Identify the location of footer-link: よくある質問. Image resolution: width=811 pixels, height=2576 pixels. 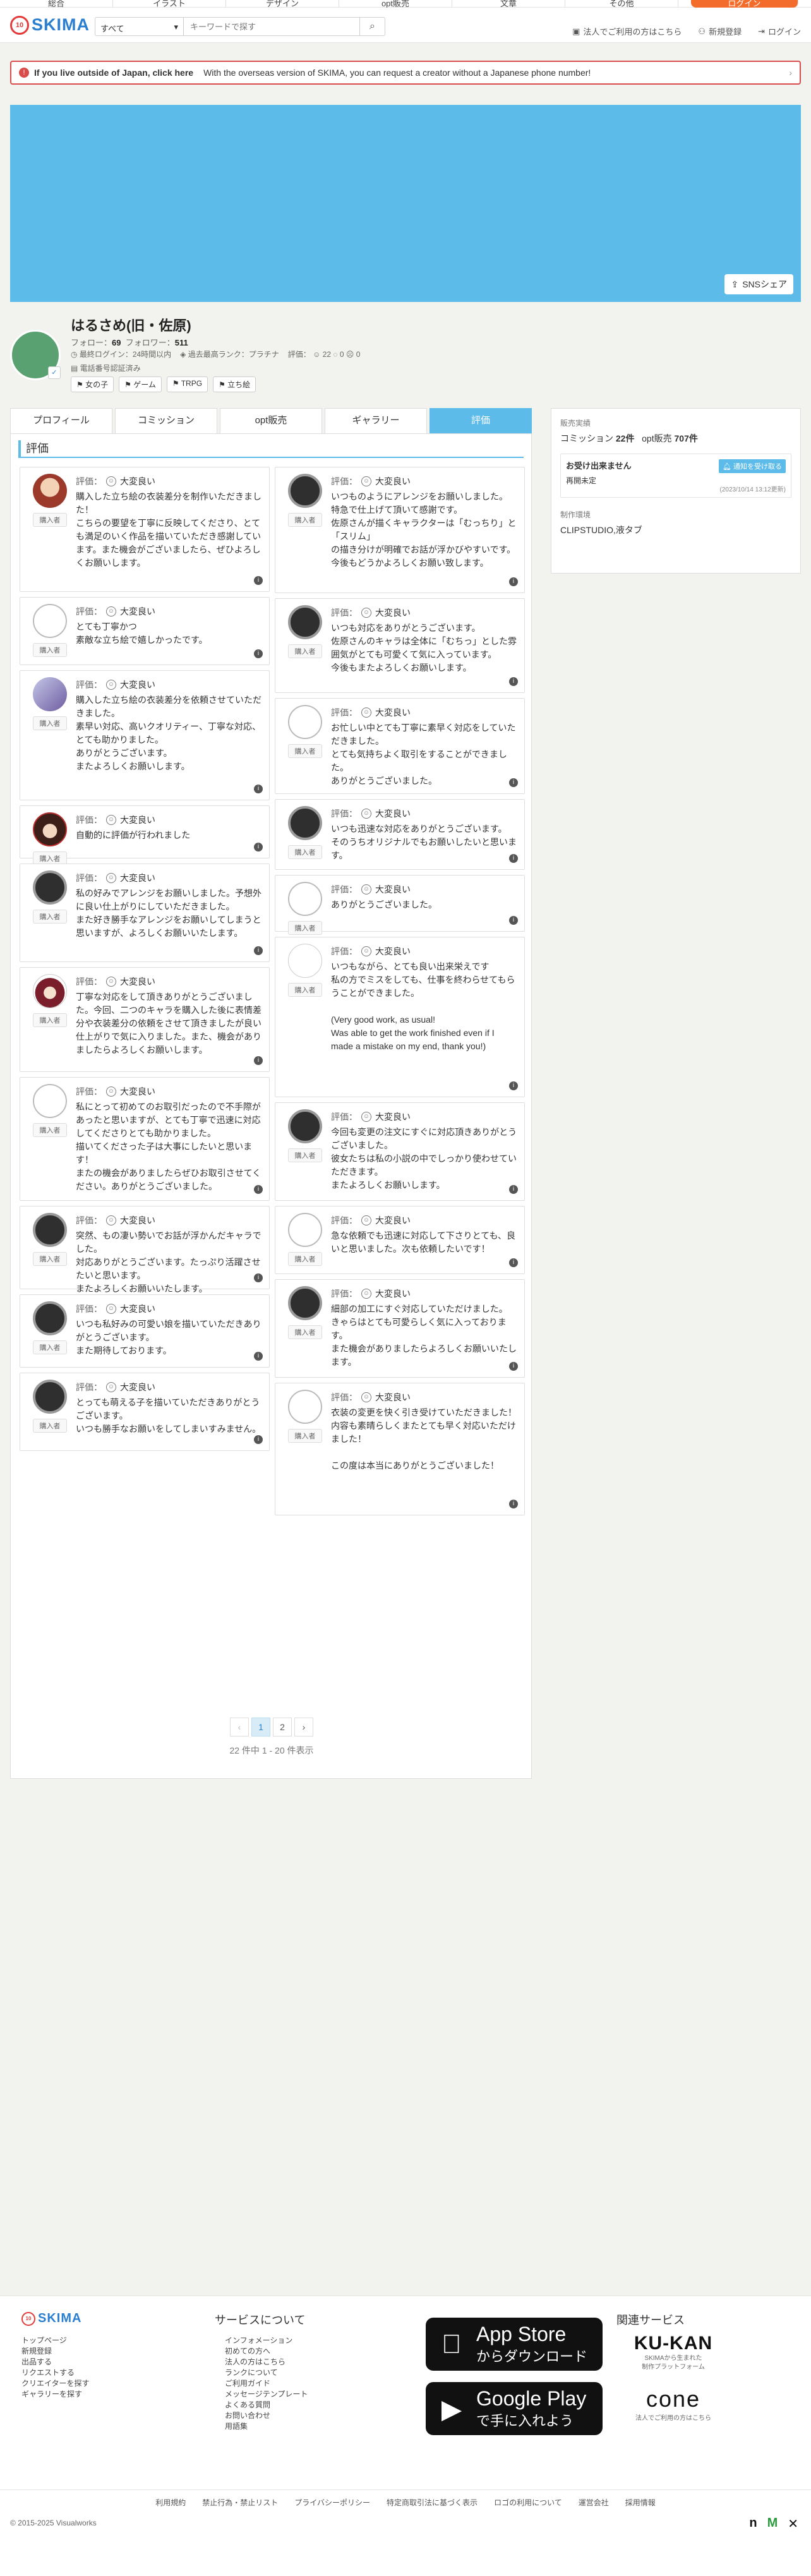
(266, 2405).